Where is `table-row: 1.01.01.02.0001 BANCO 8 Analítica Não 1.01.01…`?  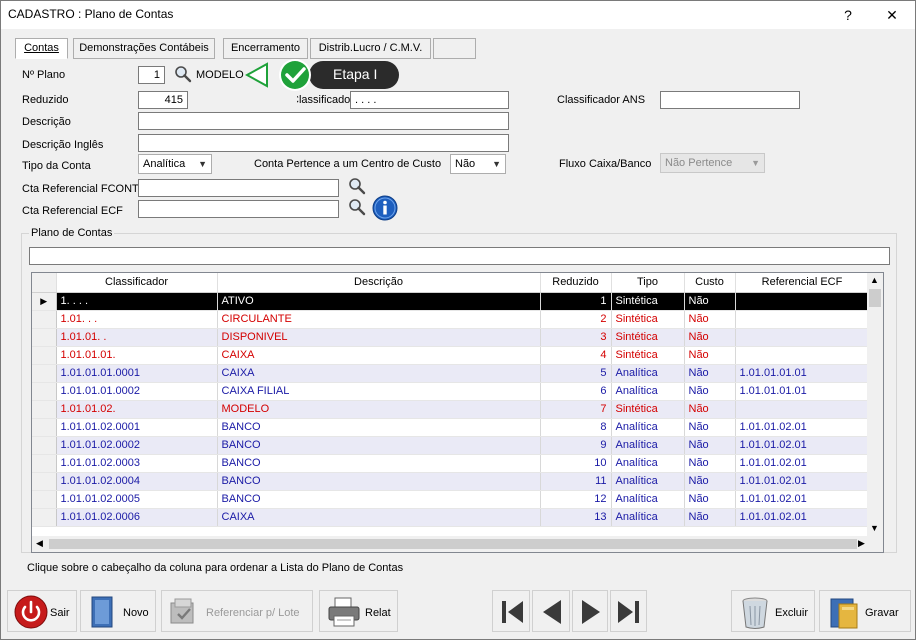
table-row: 1.01.01.02.0001 BANCO 8 Analítica Não 1.01.01… is located at coordinates (451, 427).